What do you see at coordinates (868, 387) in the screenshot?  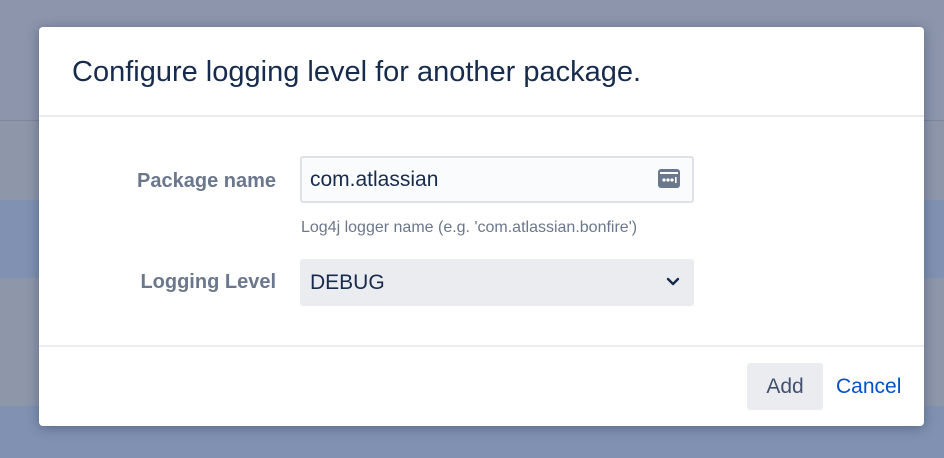 I see `cancel-link: Cancel` at bounding box center [868, 387].